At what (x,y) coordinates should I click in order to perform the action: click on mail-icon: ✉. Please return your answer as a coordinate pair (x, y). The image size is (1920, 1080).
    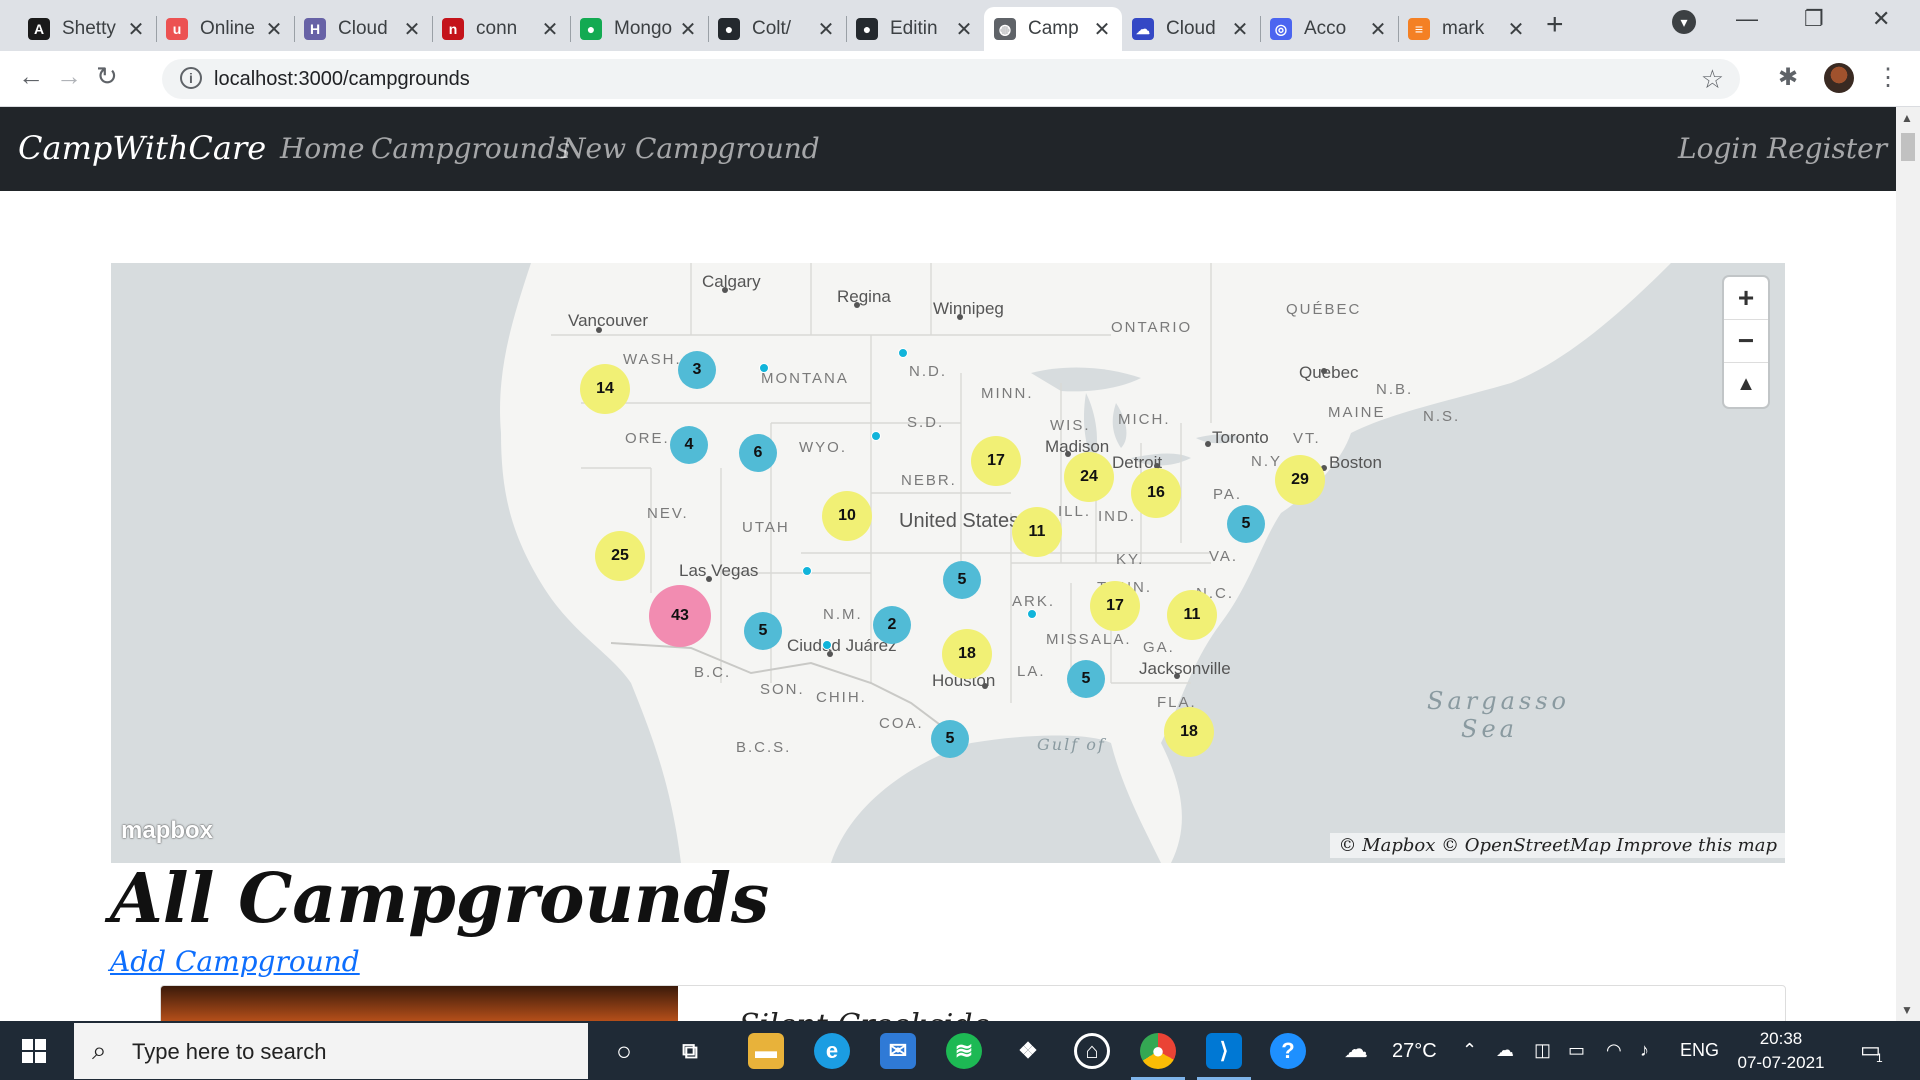
    Looking at the image, I should click on (898, 1051).